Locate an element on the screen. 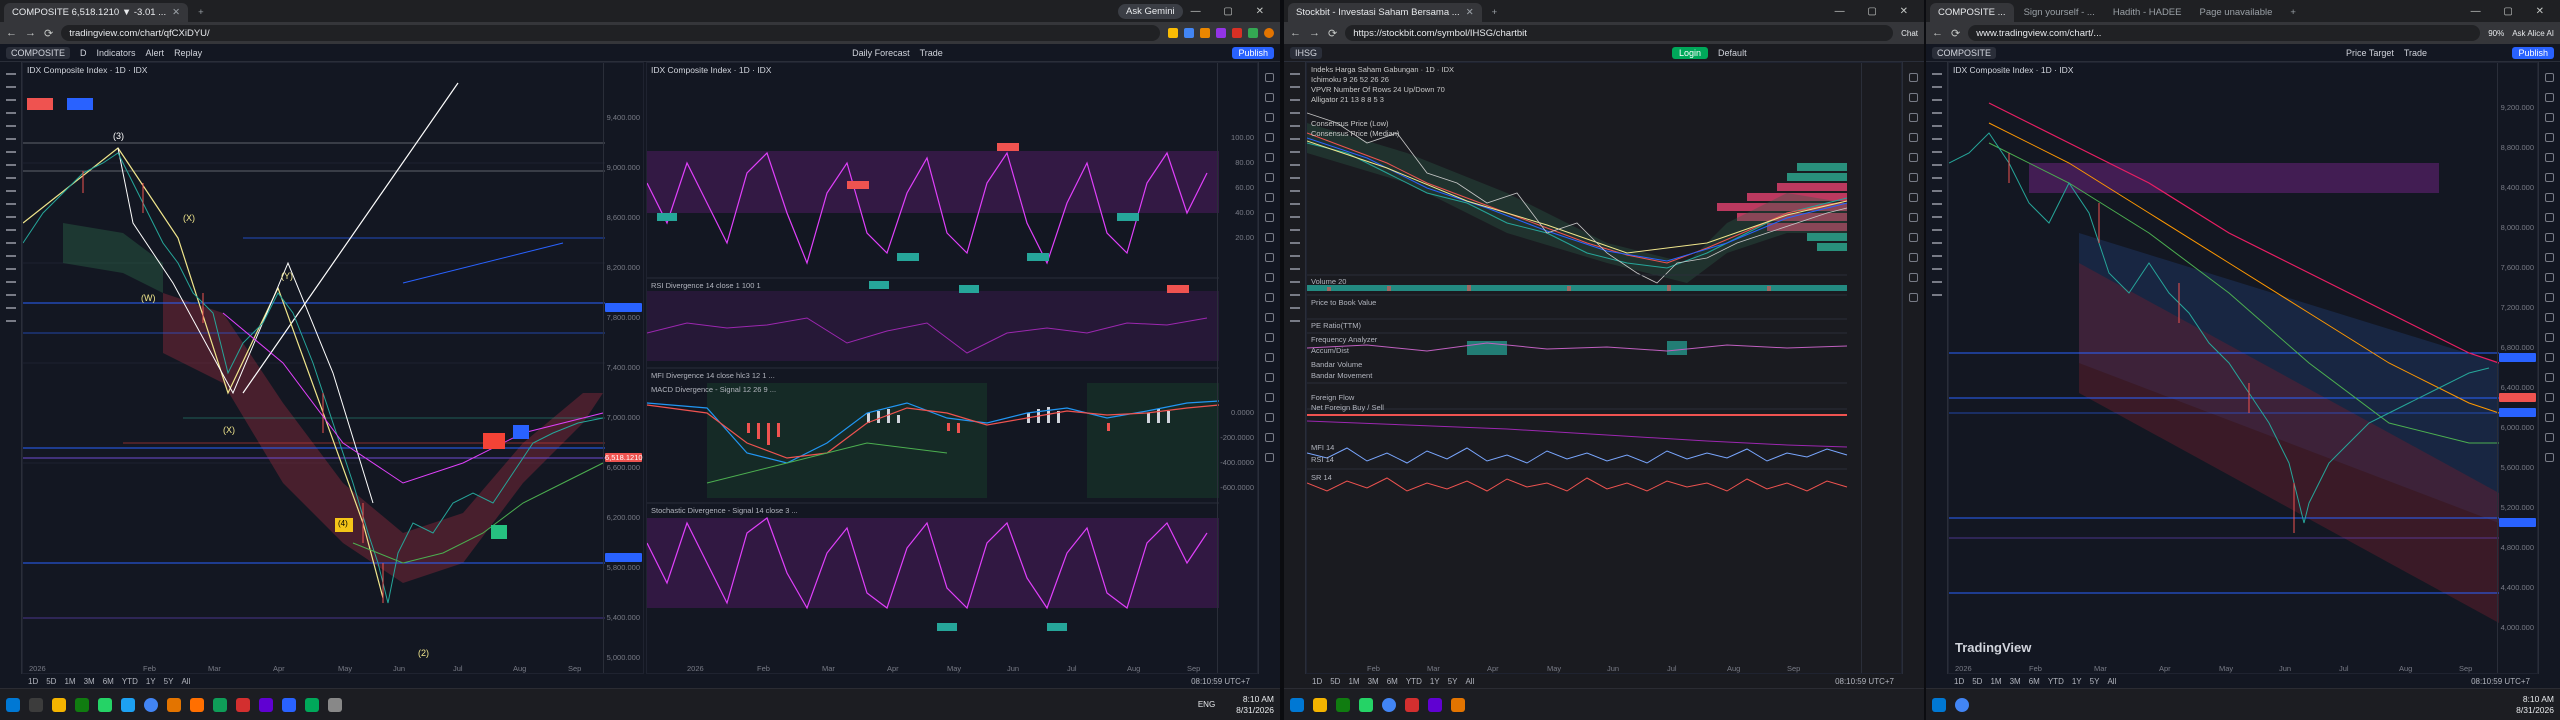 The width and height of the screenshot is (2560, 720). time-axis: Feb Mar Apr May Jun Jul Aug Sep is located at coordinates (1584, 668).